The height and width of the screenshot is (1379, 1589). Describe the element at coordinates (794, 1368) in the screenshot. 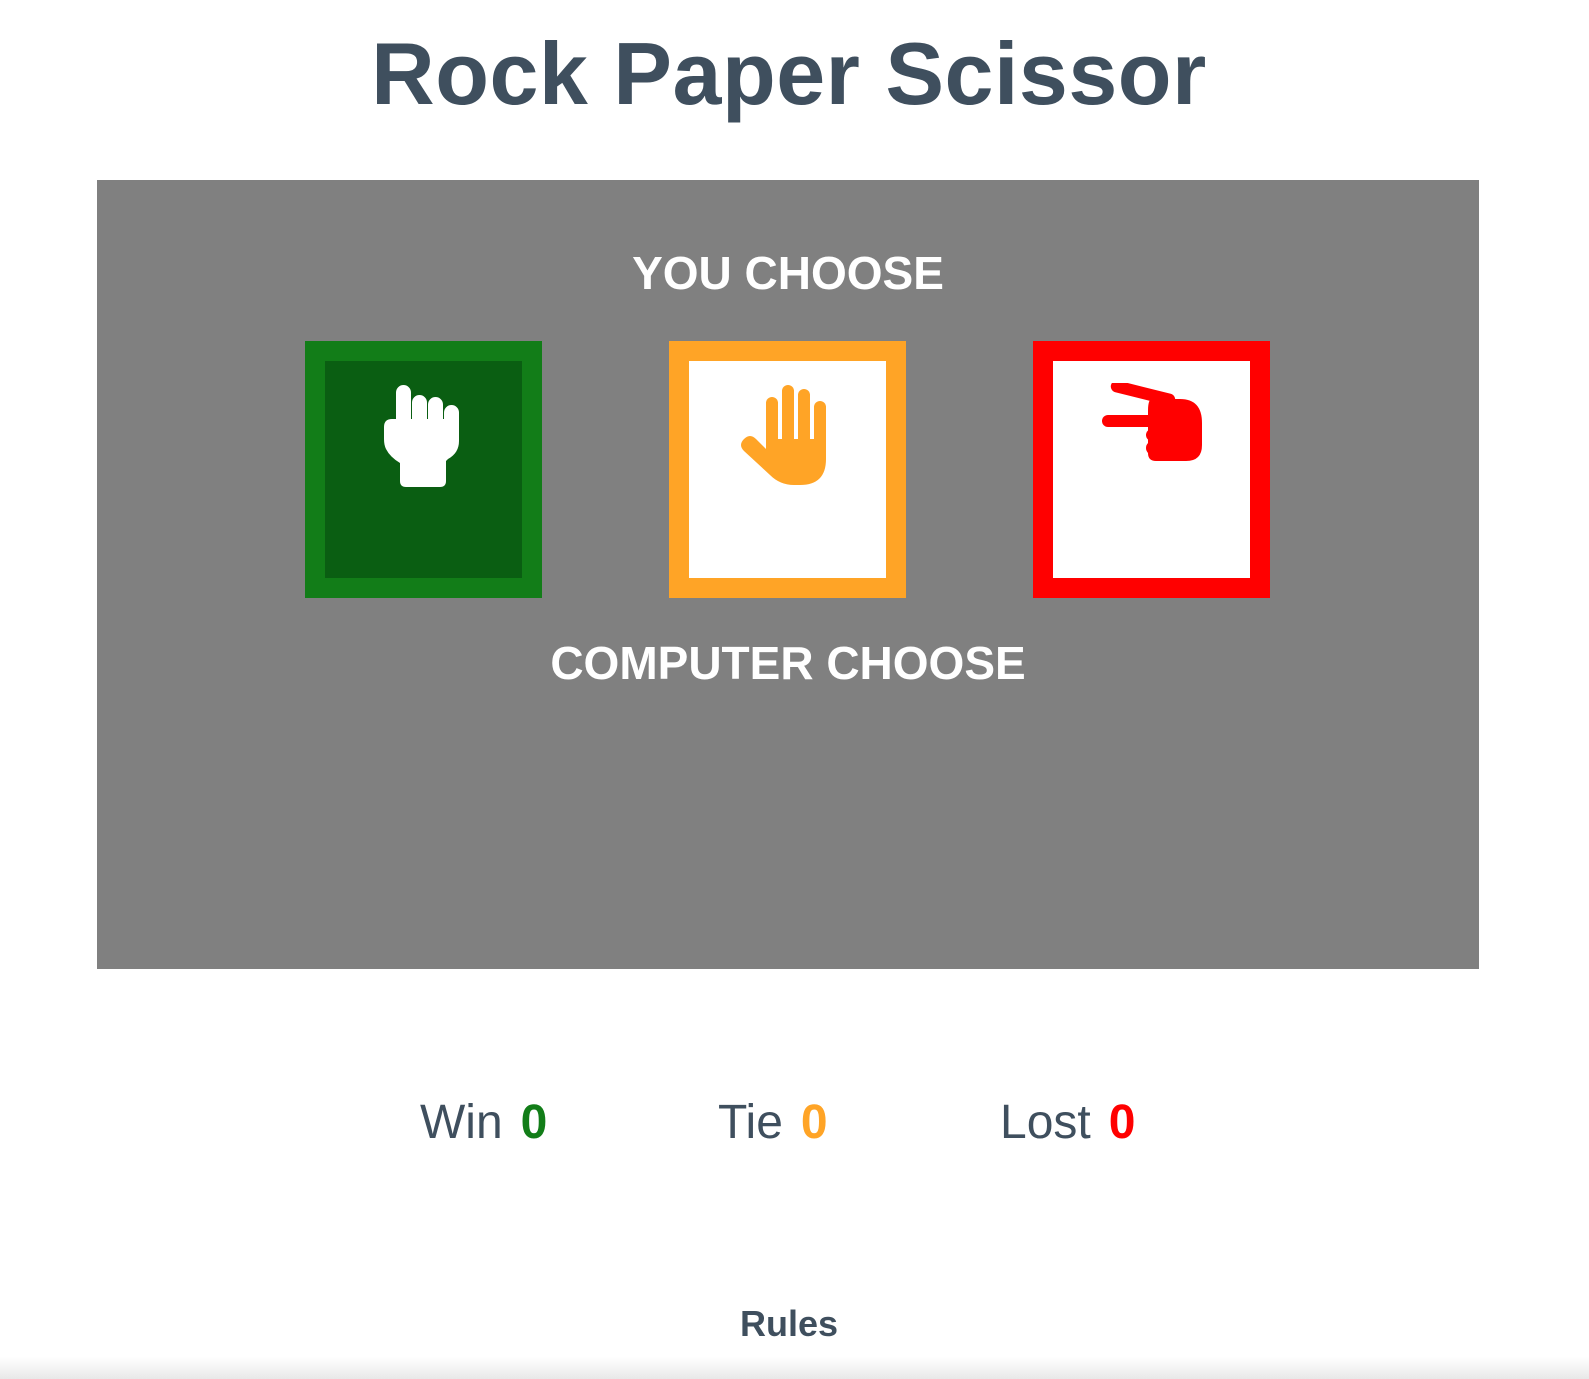

I see `bottom-edge-shade` at that location.